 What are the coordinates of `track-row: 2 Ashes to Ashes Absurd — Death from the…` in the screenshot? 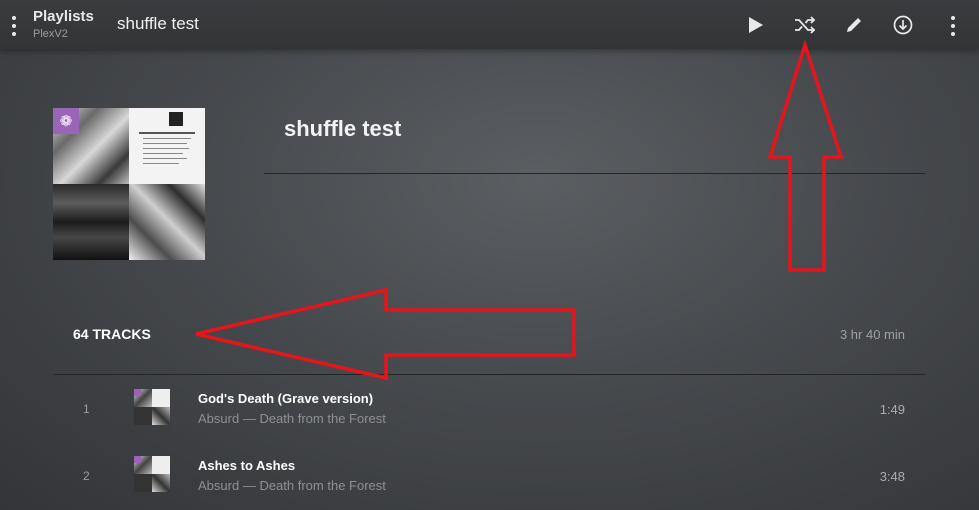 It's located at (489, 477).